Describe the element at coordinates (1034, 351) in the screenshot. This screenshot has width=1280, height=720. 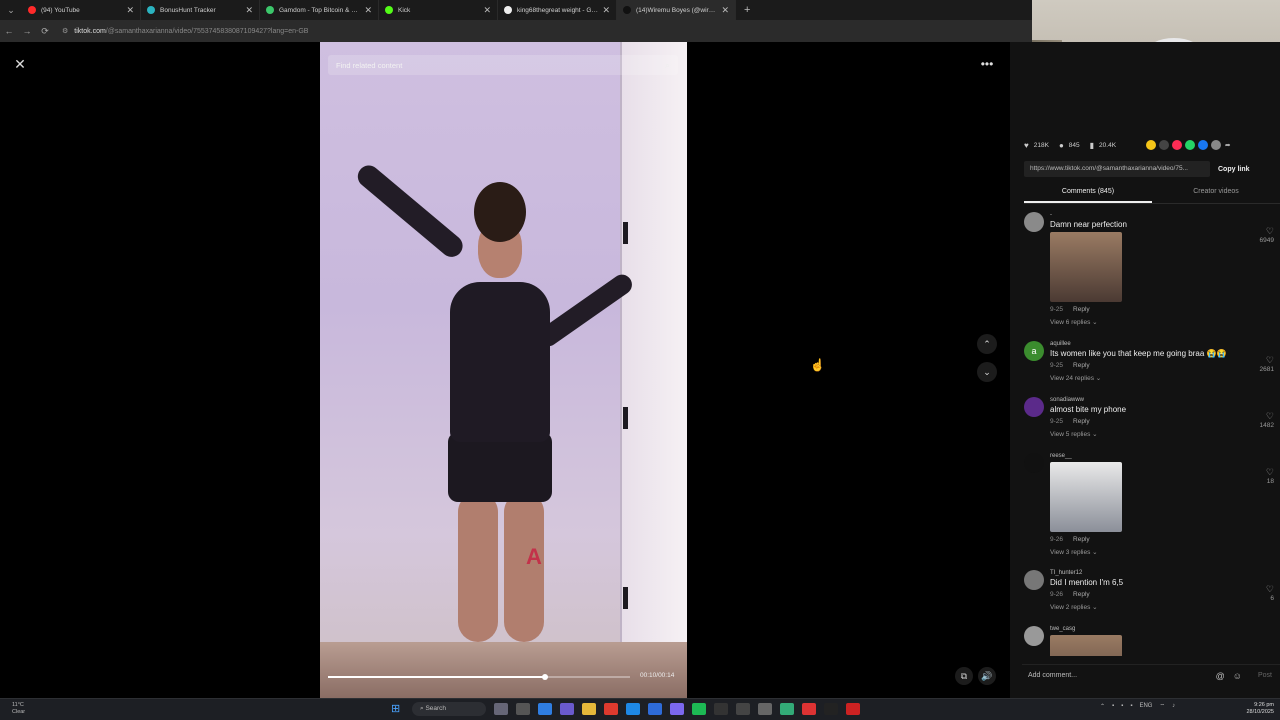
I see `avatar: a` at that location.